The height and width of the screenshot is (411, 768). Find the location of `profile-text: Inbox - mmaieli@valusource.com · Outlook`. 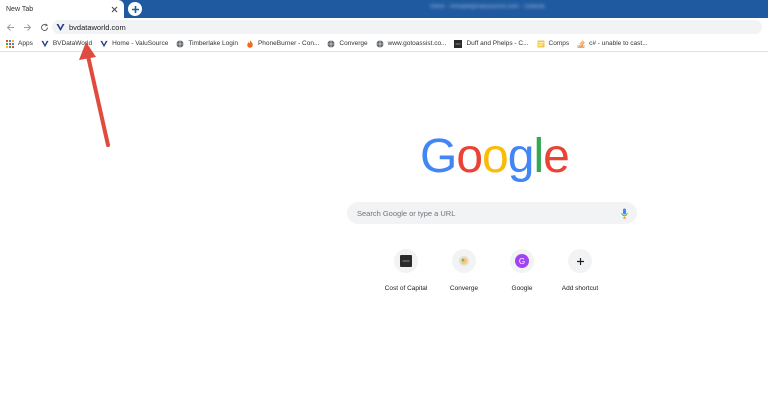

profile-text: Inbox - mmaieli@valusource.com · Outlook is located at coordinates (487, 7).